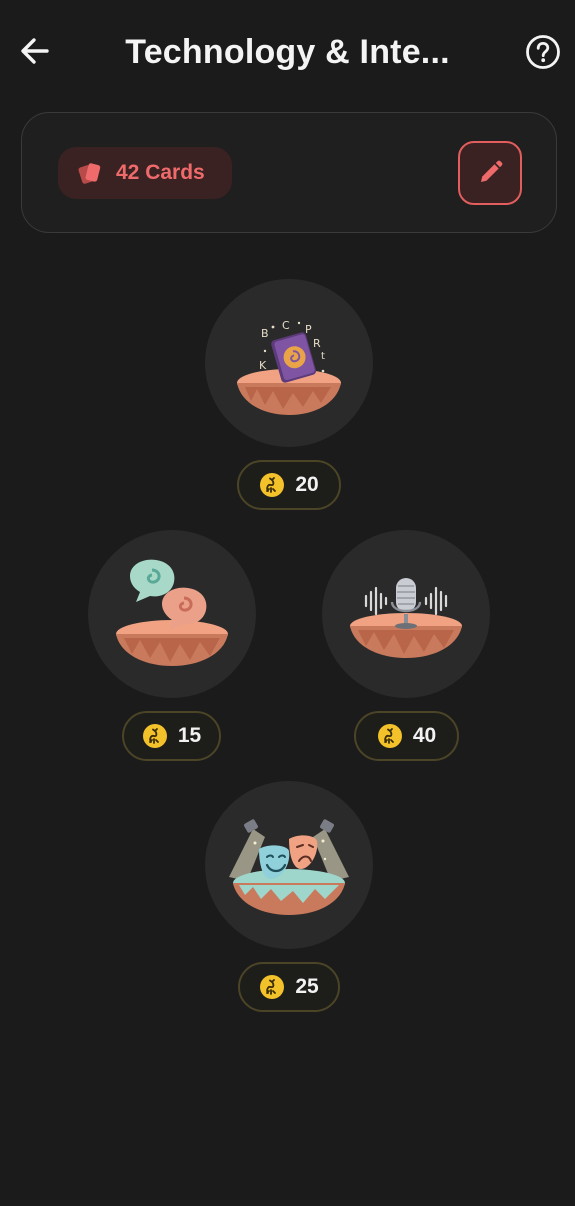 This screenshot has width=575, height=1206. Describe the element at coordinates (289, 367) in the screenshot. I see `spell-book-icon: B C P R K t` at that location.